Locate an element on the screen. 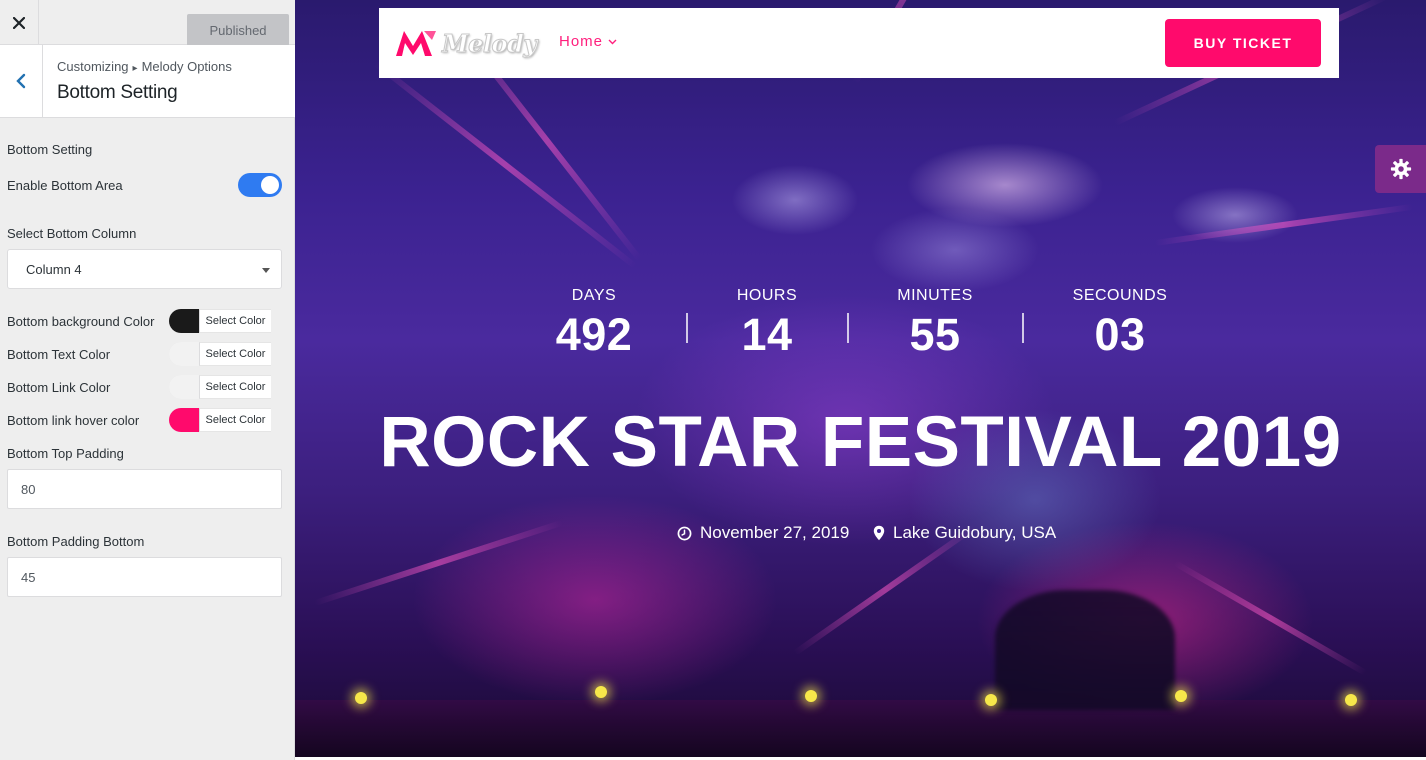  back-button is located at coordinates (21, 81).